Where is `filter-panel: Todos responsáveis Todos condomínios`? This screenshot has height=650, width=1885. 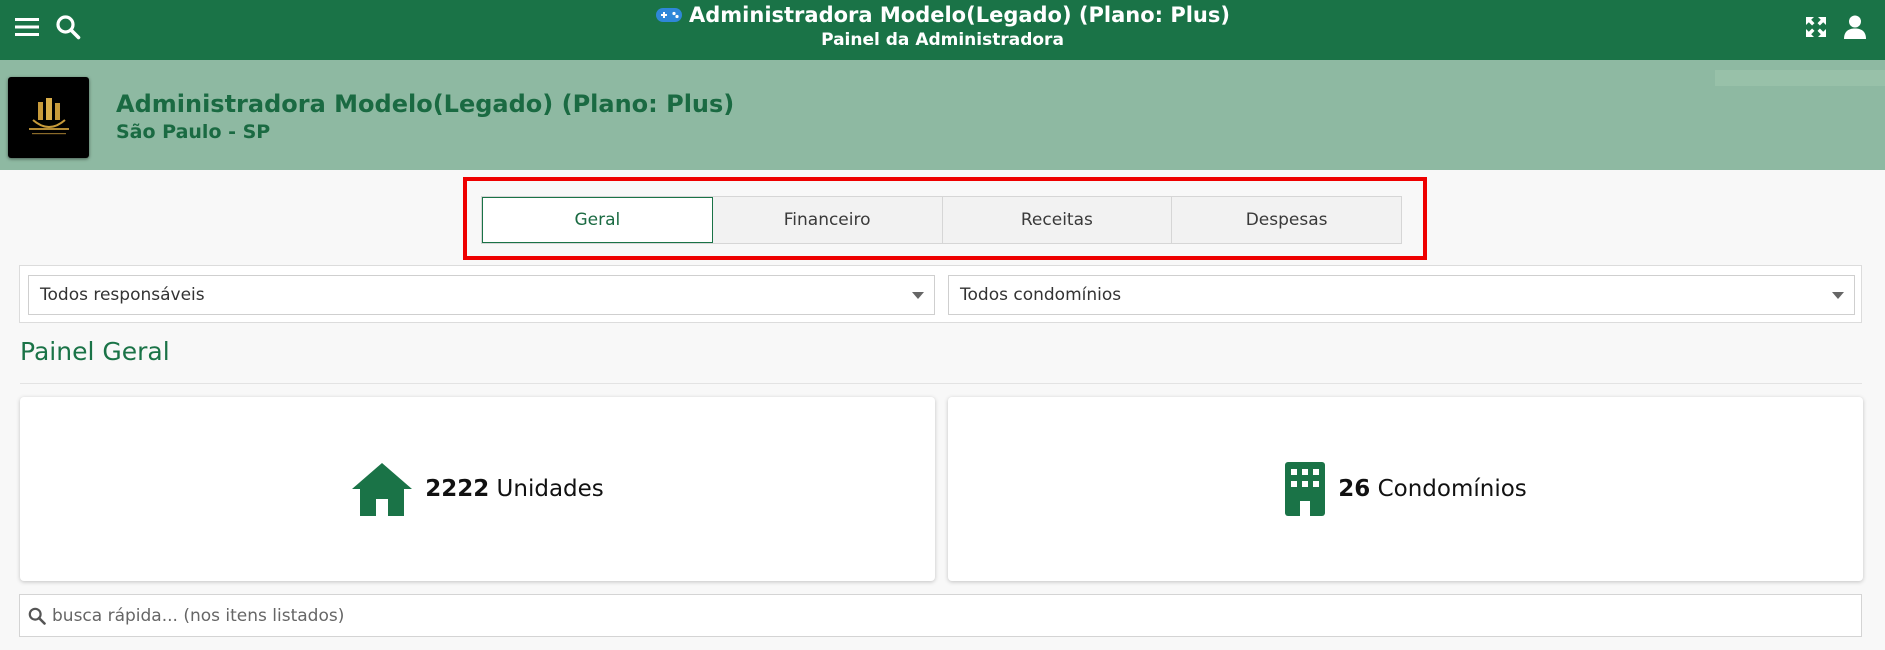 filter-panel: Todos responsáveis Todos condomínios is located at coordinates (940, 294).